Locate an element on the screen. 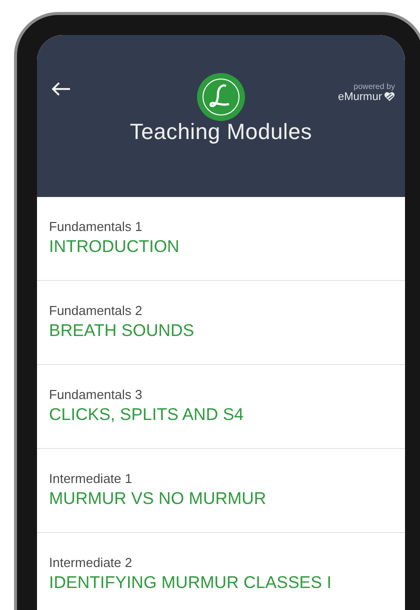 The width and height of the screenshot is (420, 610). module-row: Intermediate 2 IDENTIFYING MURMUR CLASSES I is located at coordinates (221, 571).